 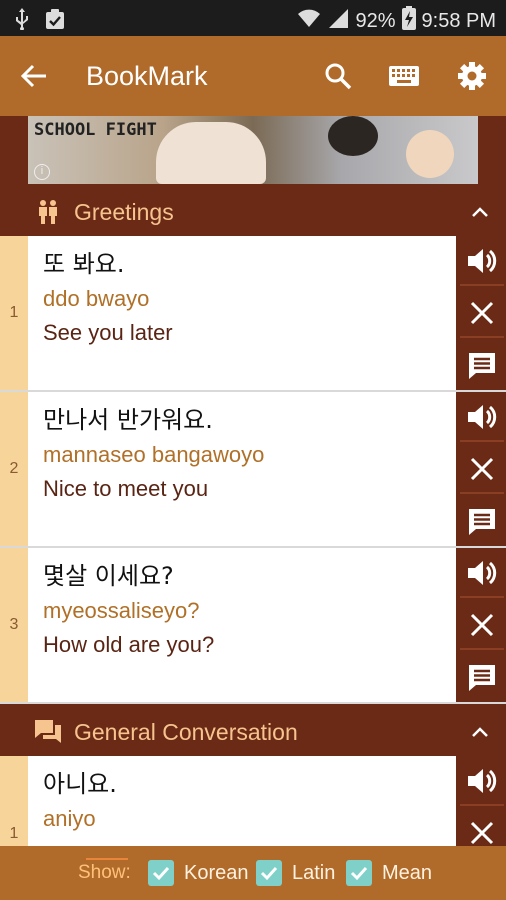 What do you see at coordinates (309, 21) in the screenshot?
I see `wifi-icon` at bounding box center [309, 21].